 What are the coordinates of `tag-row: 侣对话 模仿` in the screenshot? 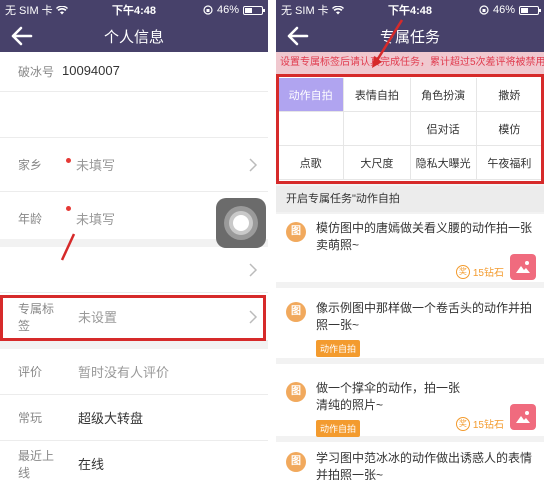 It's located at (410, 129).